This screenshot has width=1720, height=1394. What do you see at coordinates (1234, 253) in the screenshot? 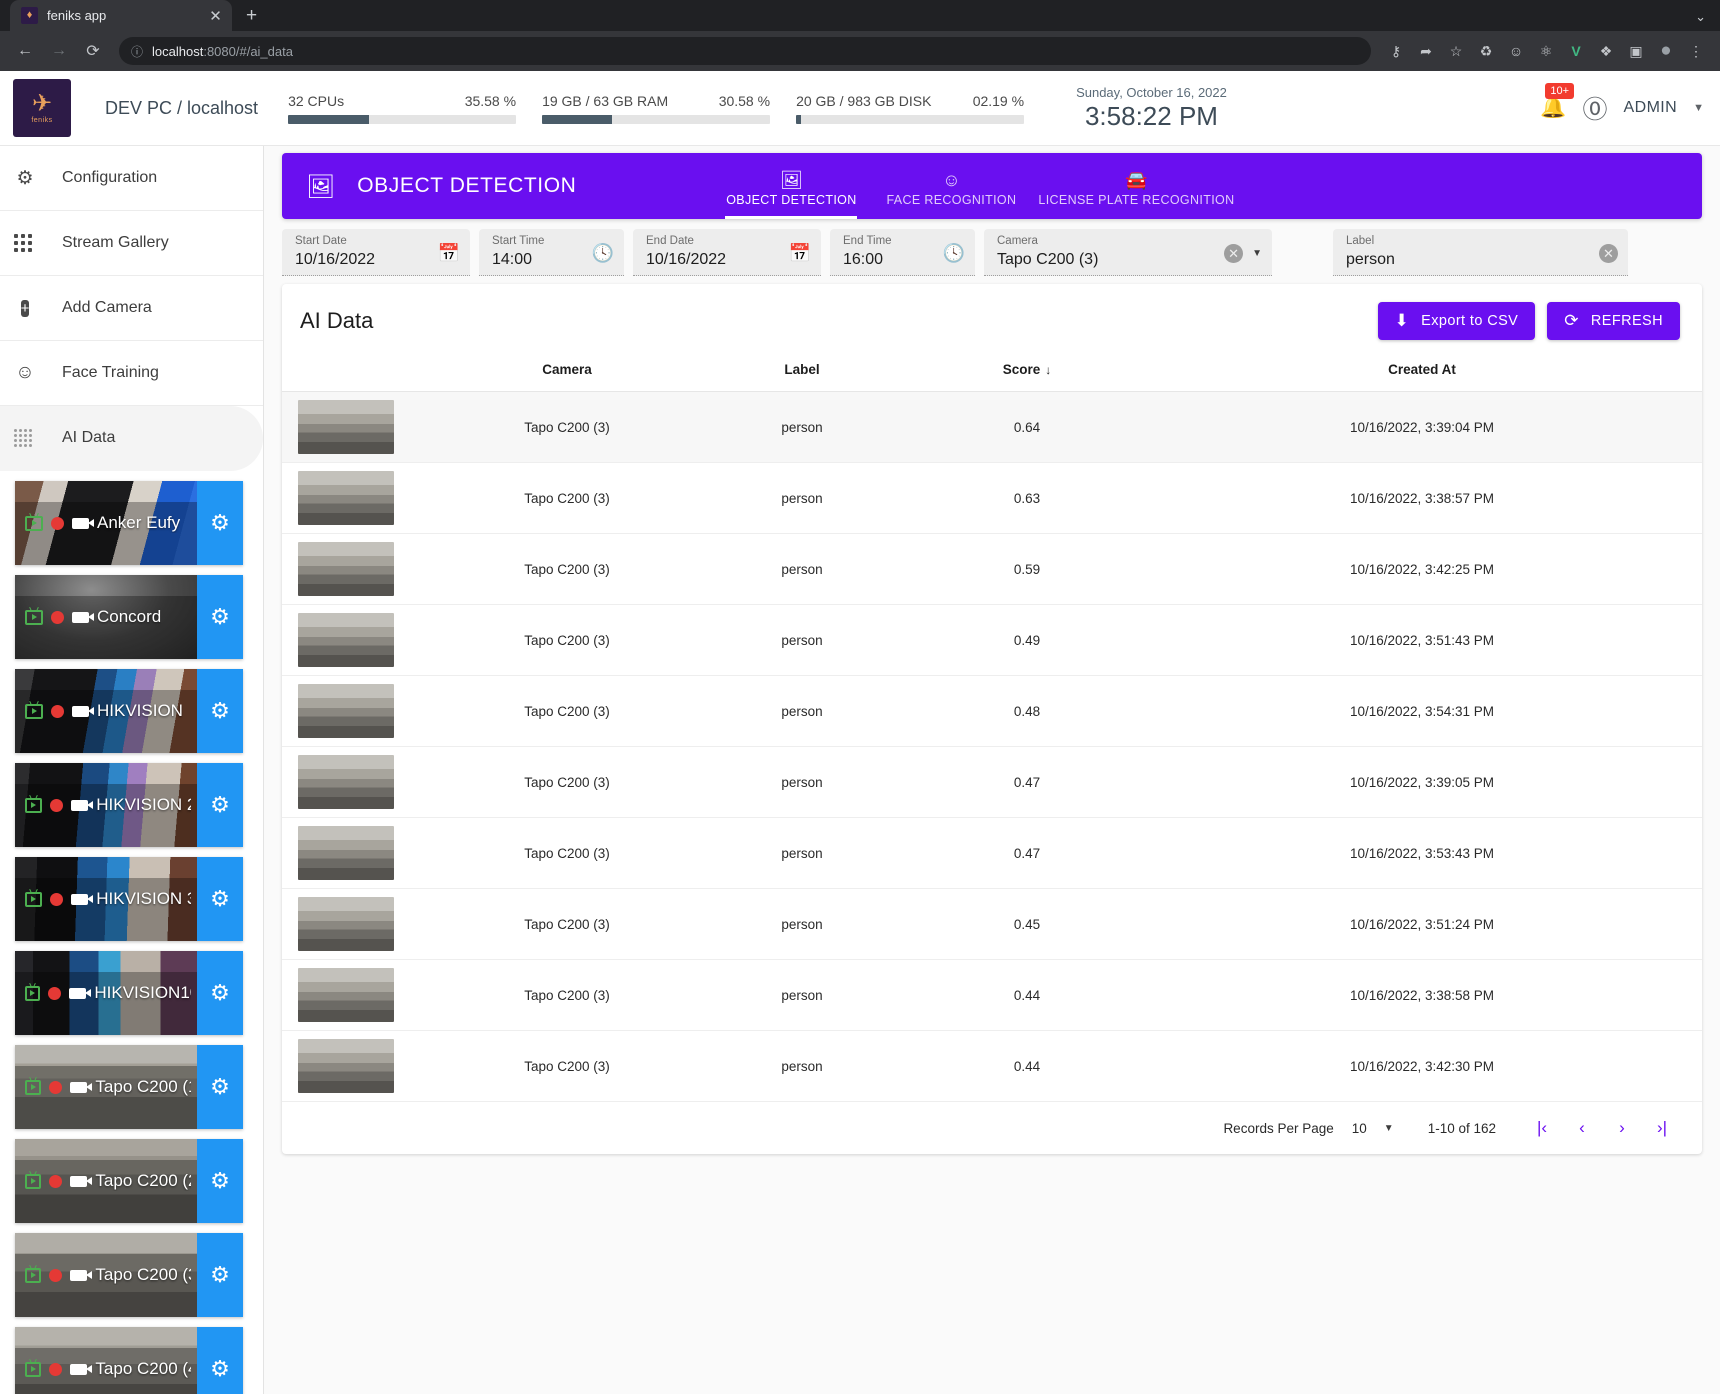
I see `clear-camera-icon: ✕` at bounding box center [1234, 253].